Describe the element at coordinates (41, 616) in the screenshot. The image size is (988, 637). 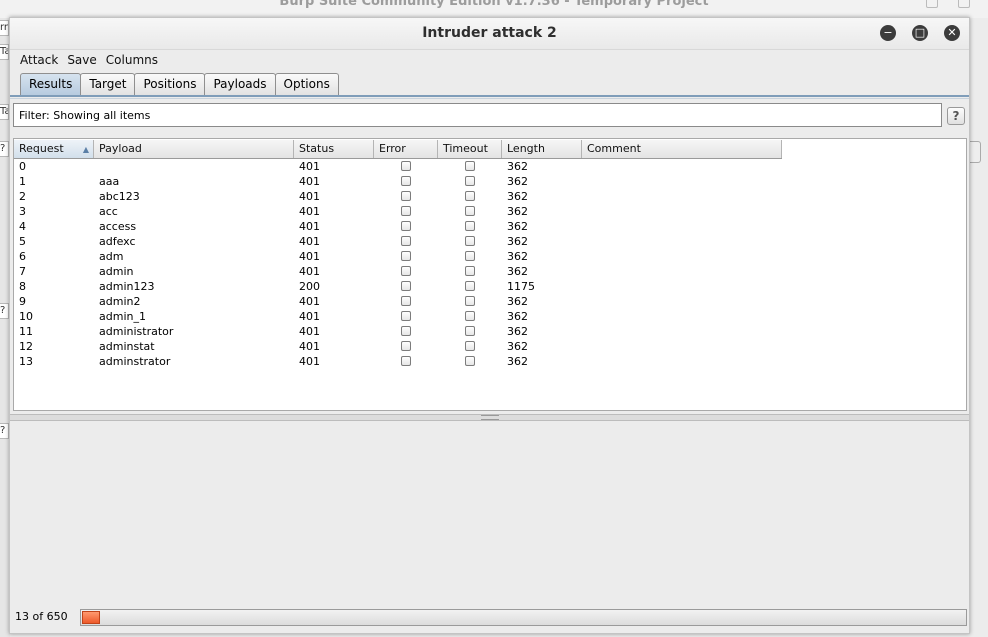
I see `progress-status: 13 of 650` at that location.